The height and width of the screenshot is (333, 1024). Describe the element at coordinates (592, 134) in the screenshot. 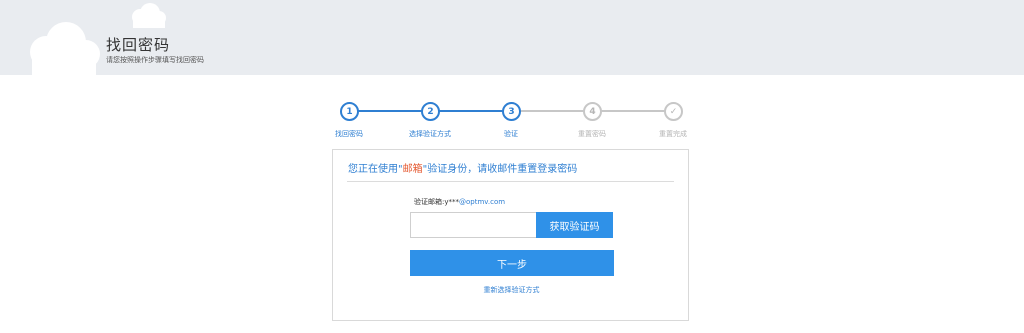

I see `step-4-label: 重置密码` at that location.